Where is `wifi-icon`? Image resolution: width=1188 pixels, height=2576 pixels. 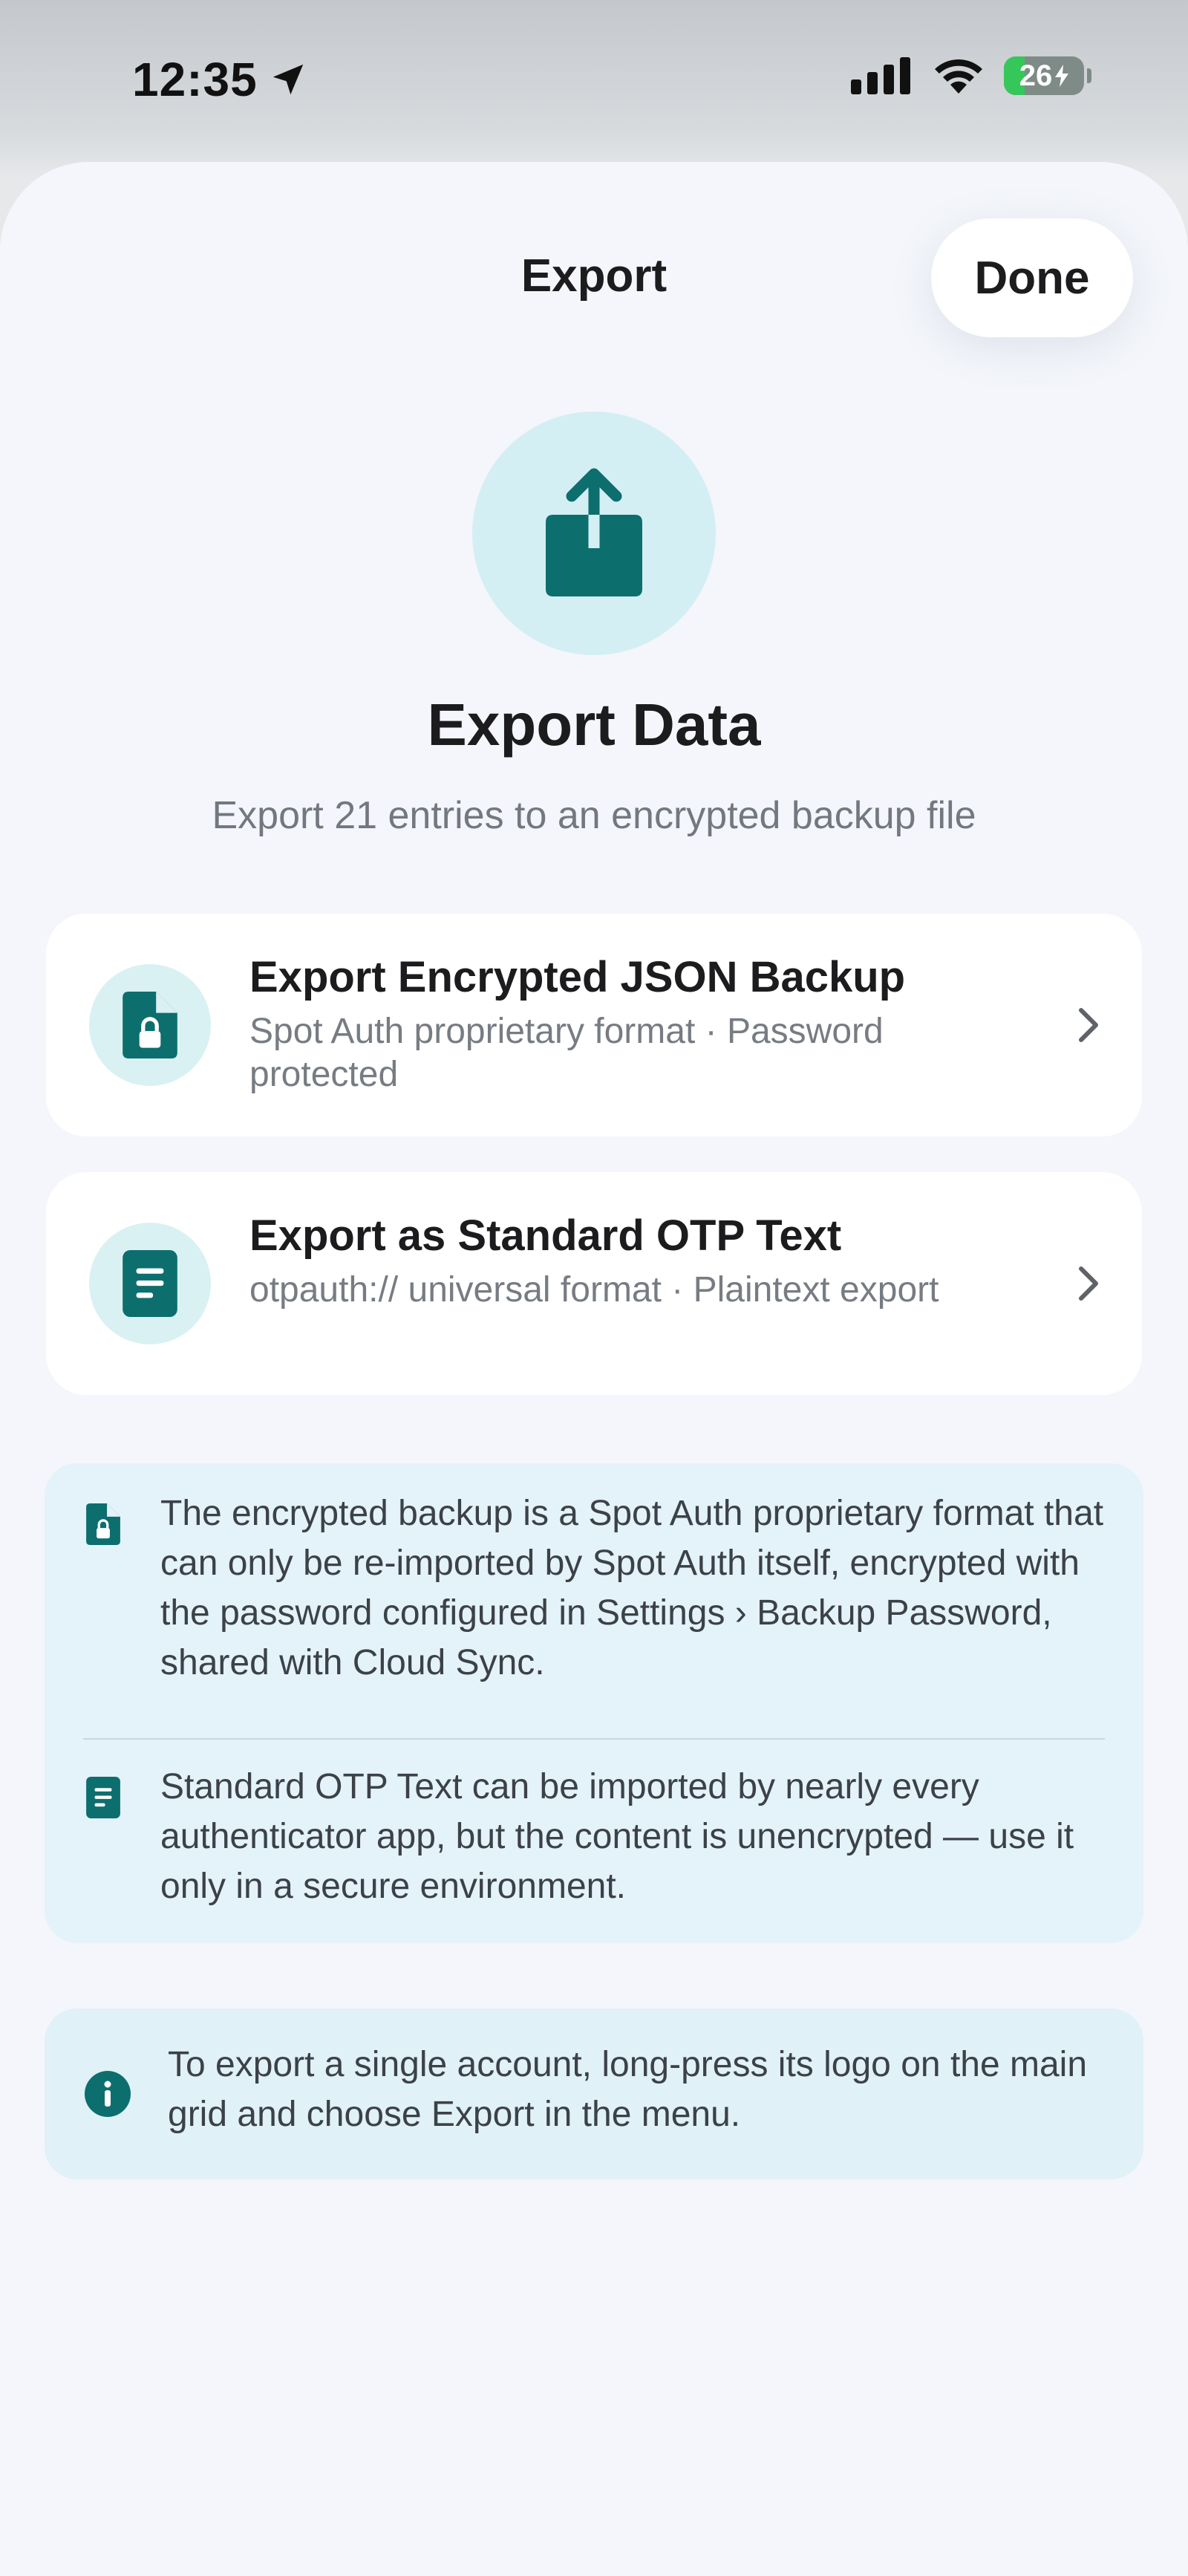 wifi-icon is located at coordinates (959, 76).